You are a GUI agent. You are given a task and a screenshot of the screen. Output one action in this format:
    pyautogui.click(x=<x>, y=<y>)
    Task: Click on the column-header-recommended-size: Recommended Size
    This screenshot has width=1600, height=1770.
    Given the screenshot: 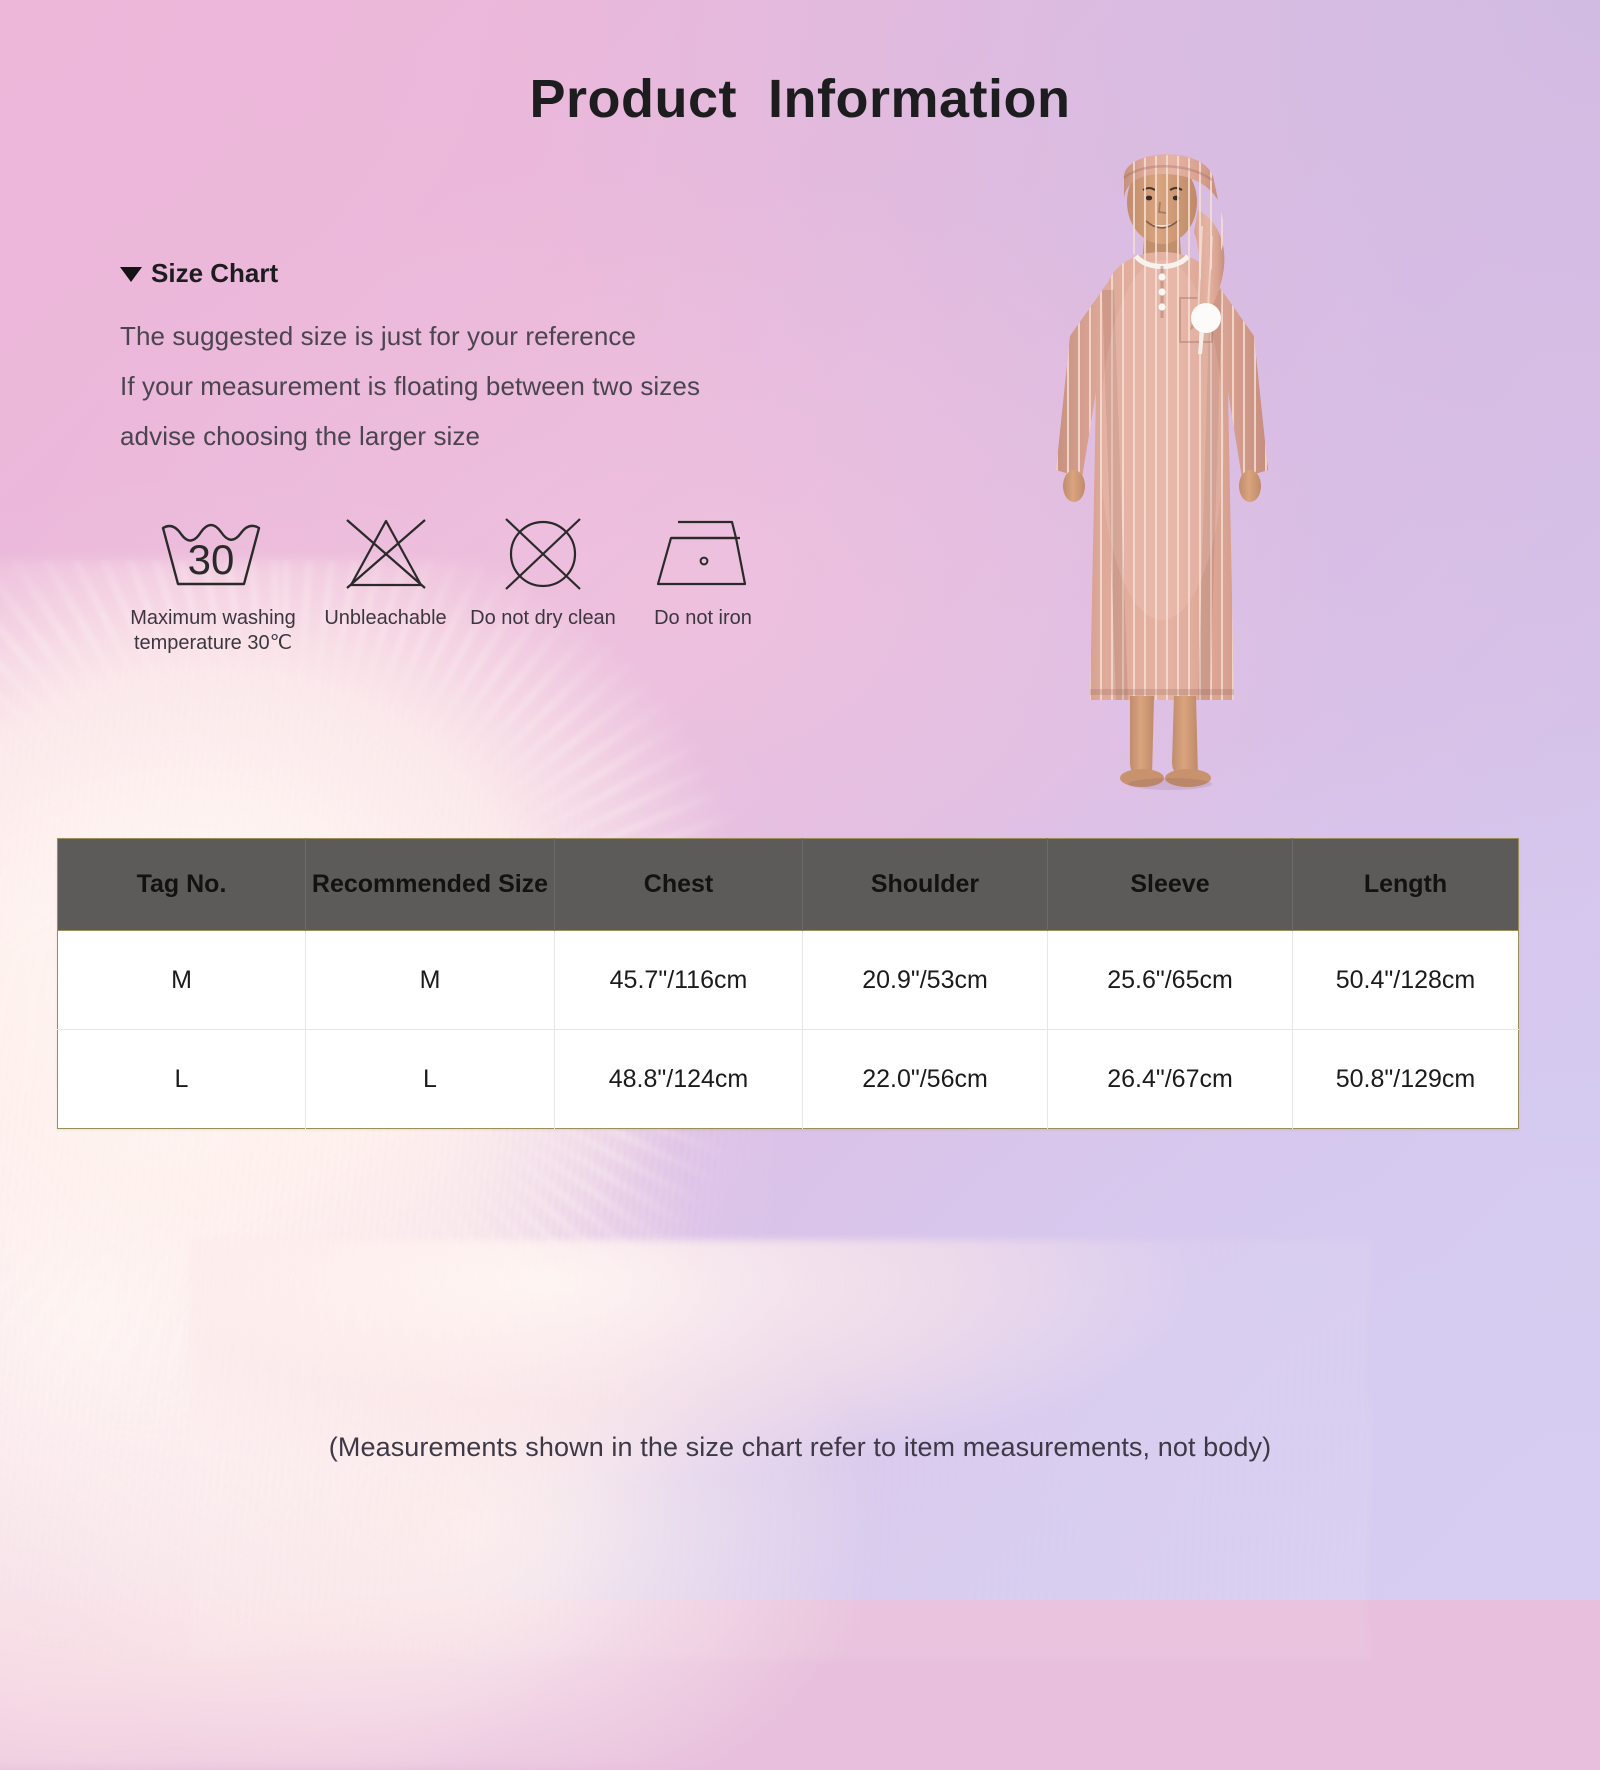 What is the action you would take?
    pyautogui.click(x=430, y=884)
    